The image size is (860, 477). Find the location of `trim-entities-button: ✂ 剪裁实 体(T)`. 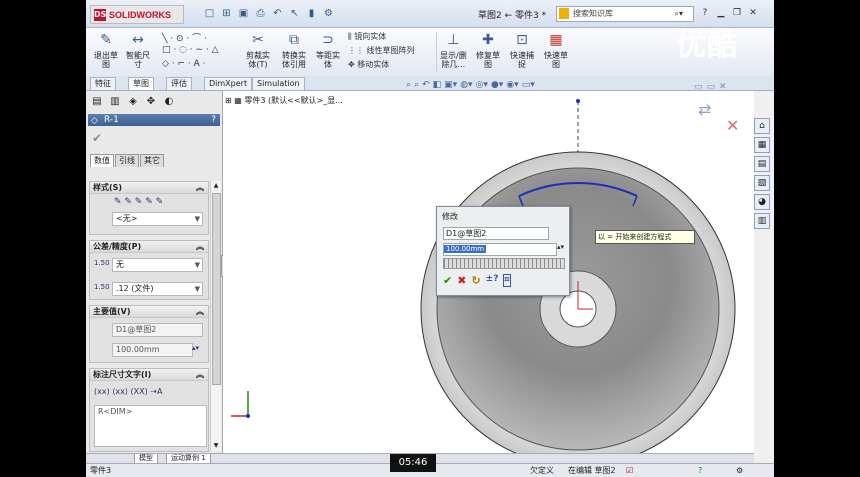

trim-entities-button: ✂ 剪裁实 体(T) is located at coordinates (258, 49).